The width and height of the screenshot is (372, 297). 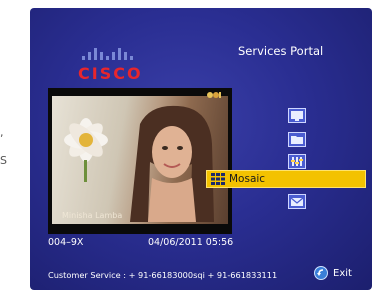 I want to click on cisco-logo: CISCO, so click(x=115, y=67).